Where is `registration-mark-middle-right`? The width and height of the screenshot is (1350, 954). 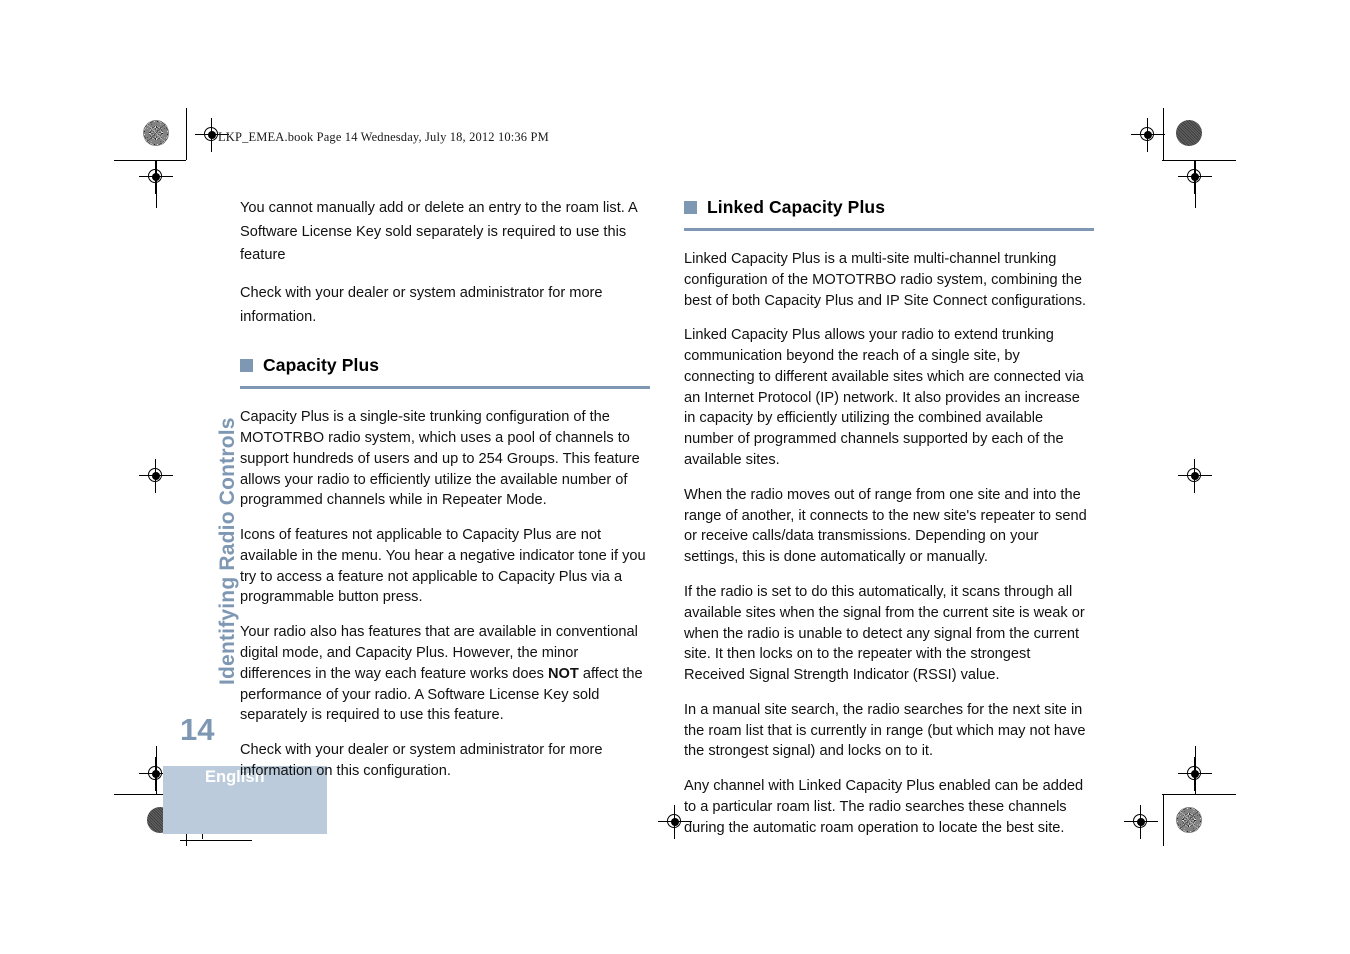
registration-mark-middle-right is located at coordinates (1195, 476).